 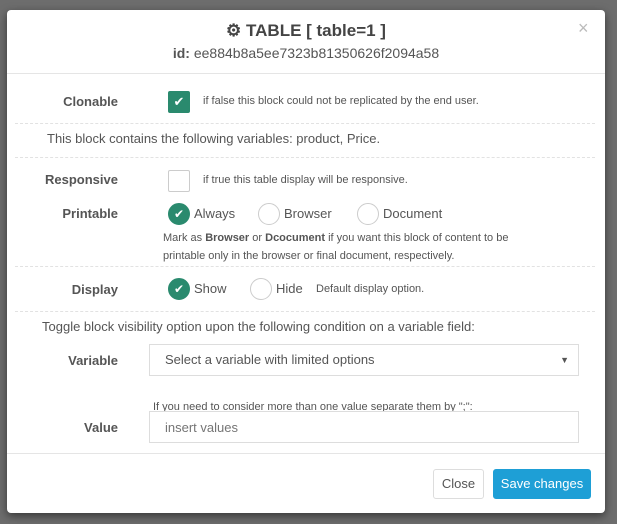 I want to click on display-show-radio: ✔, so click(x=179, y=289).